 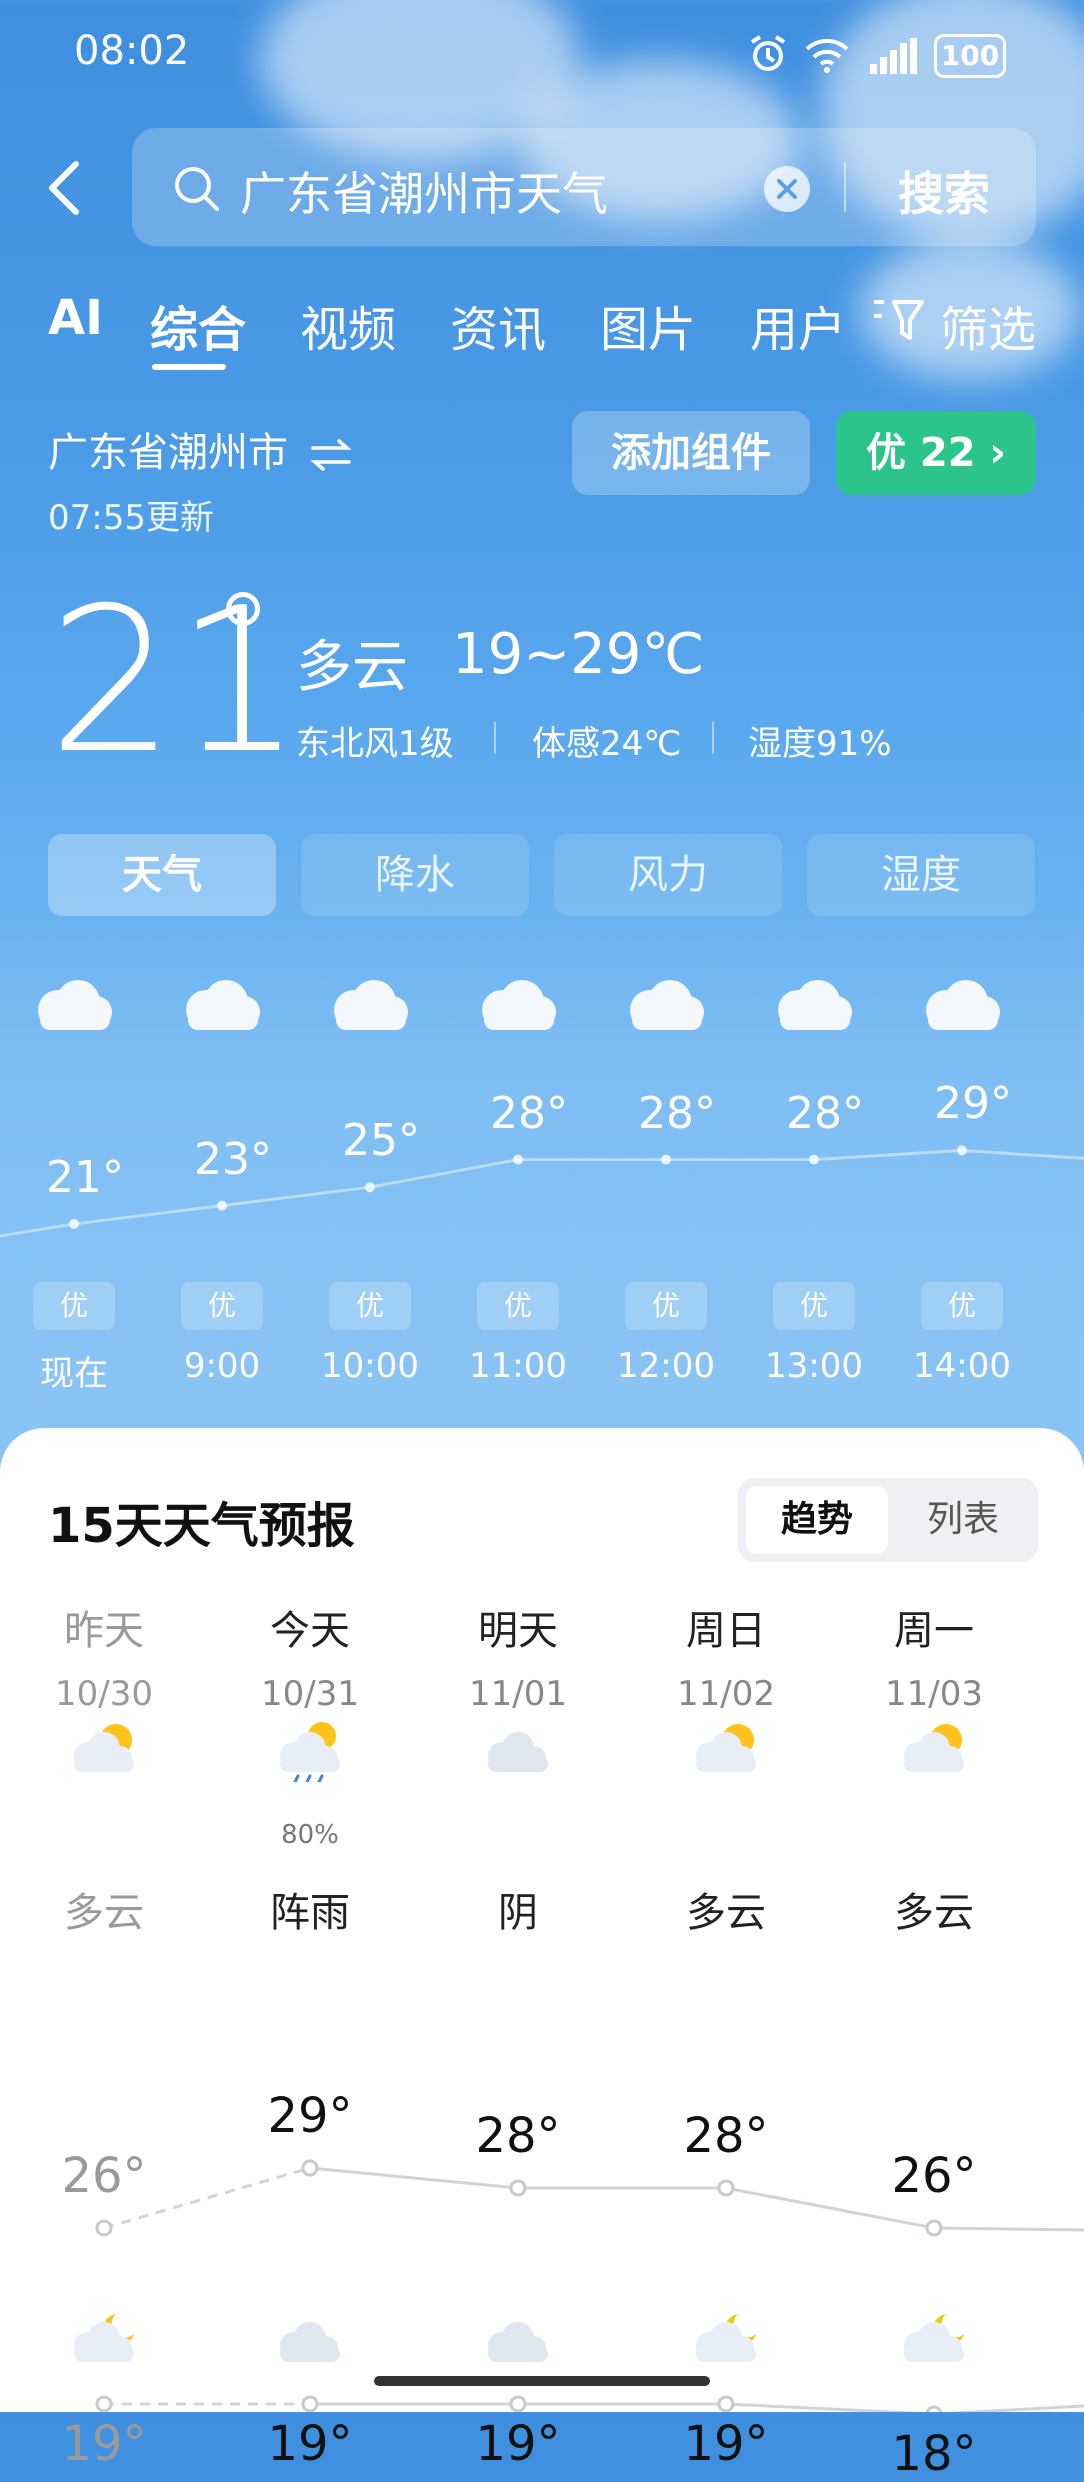 What do you see at coordinates (85, 1177) in the screenshot?
I see `hourly-temp: 21°` at bounding box center [85, 1177].